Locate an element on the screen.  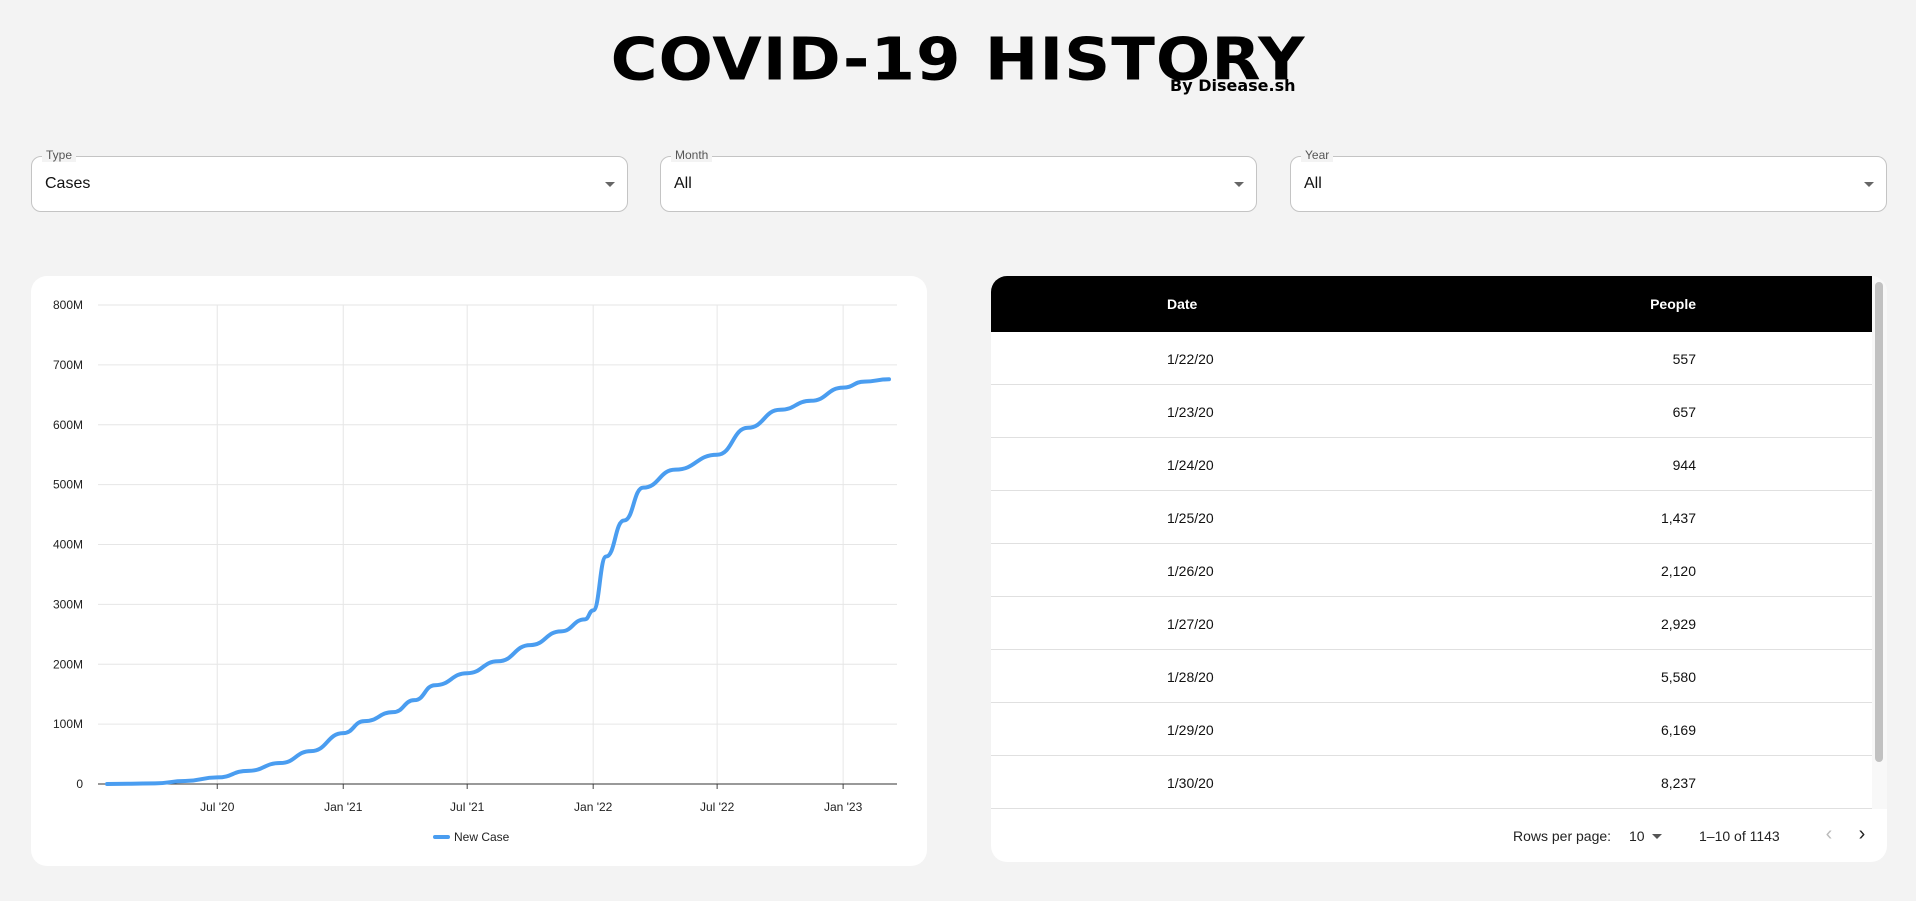
page-title: COVID-19 HISTORY is located at coordinates (958, 60).